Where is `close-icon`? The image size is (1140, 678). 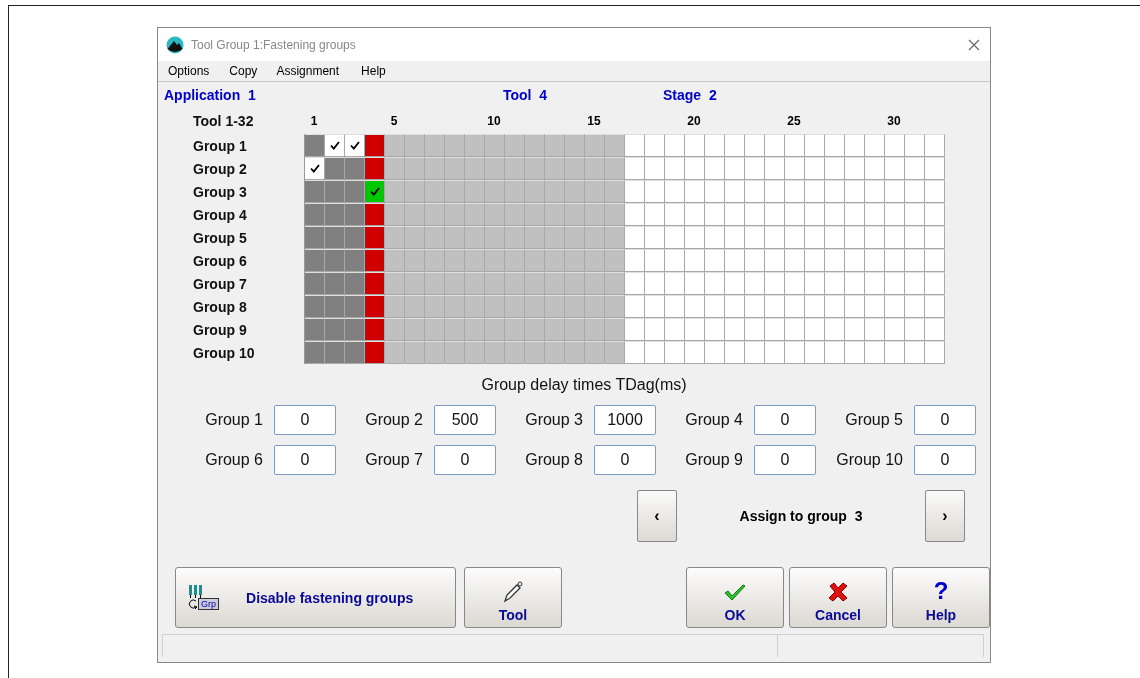
close-icon is located at coordinates (974, 44).